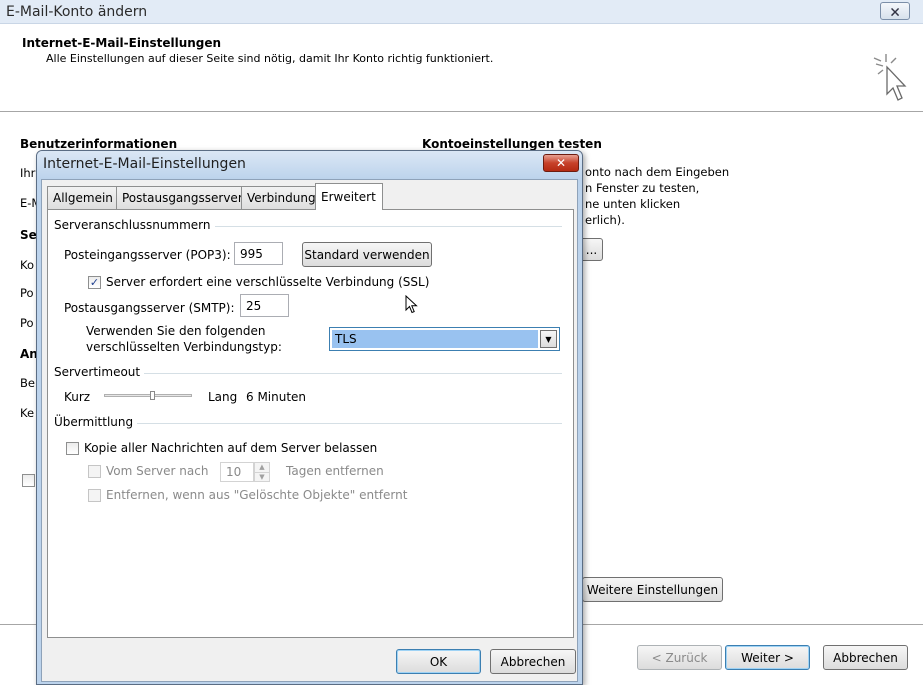  I want to click on tab-erweitert: Erweitert, so click(349, 196).